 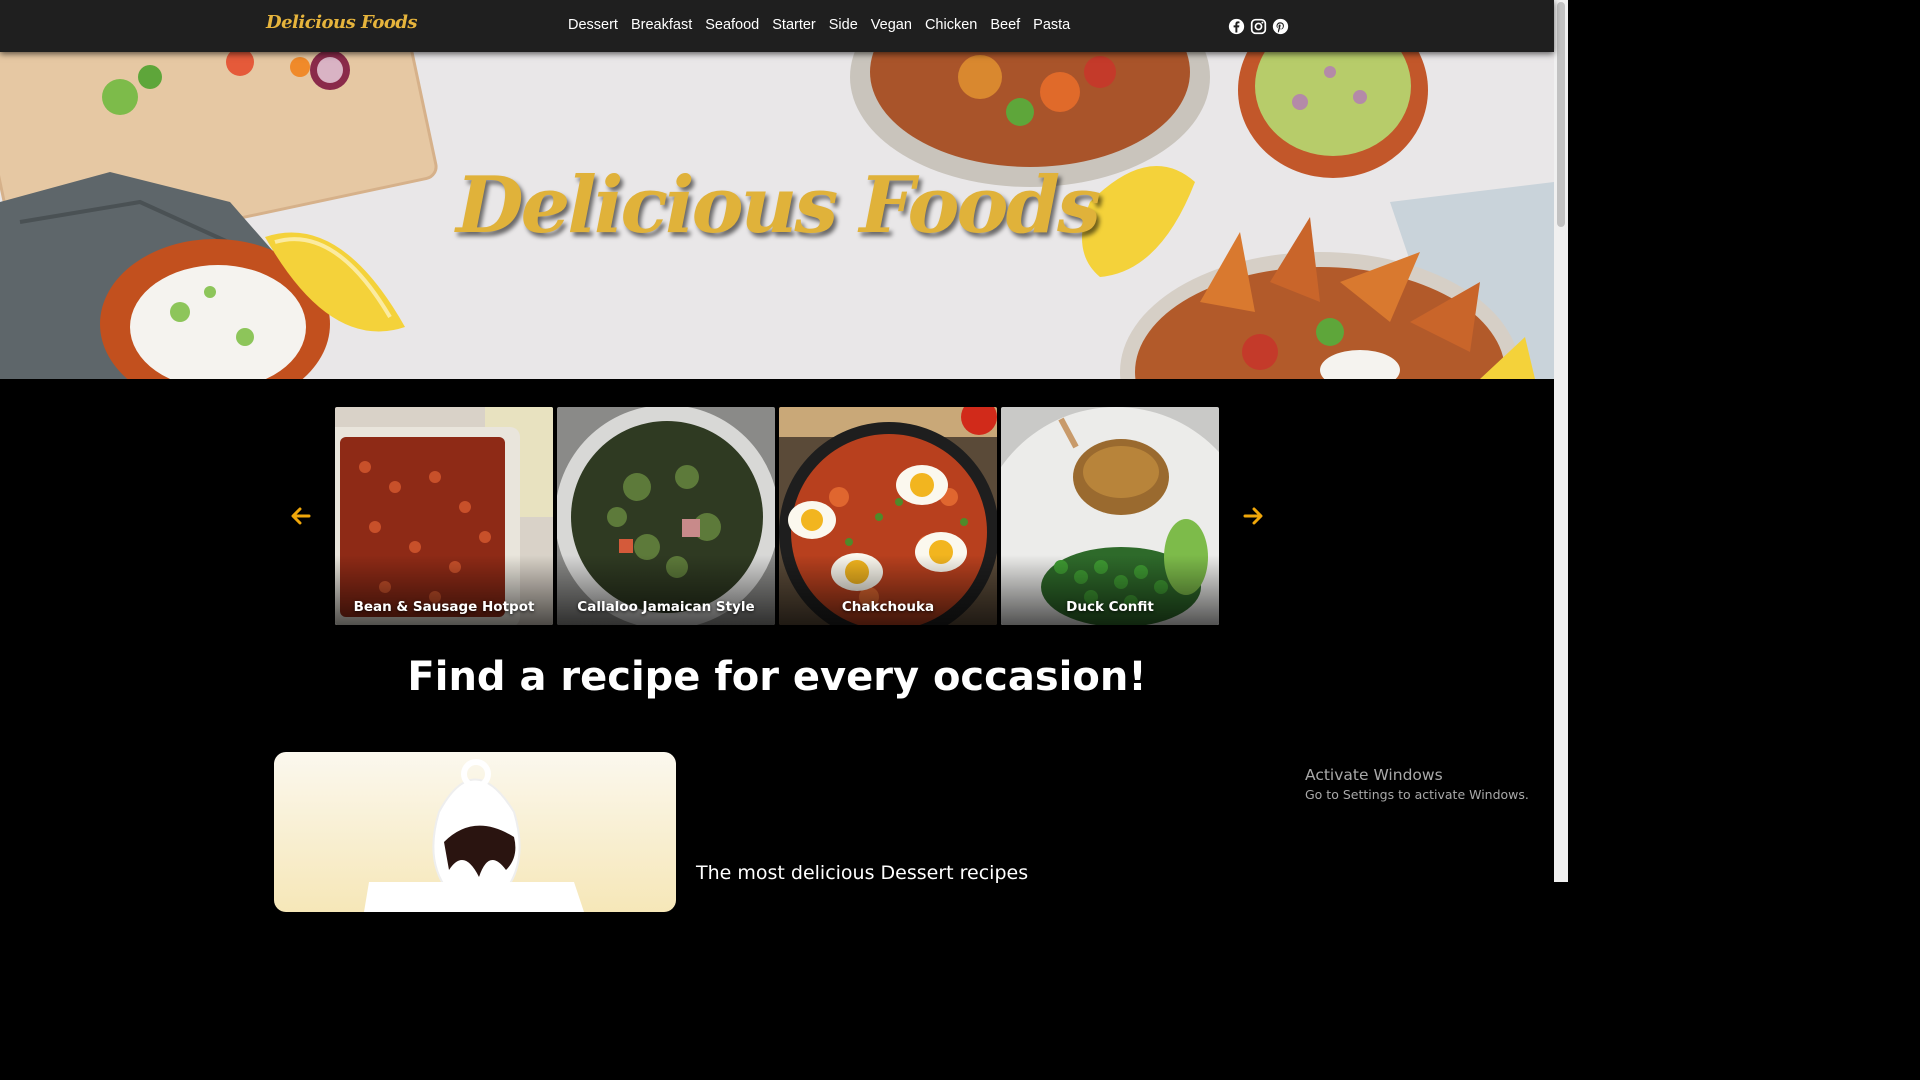 What do you see at coordinates (891, 25) in the screenshot?
I see `nav-link-vegan: Vegan` at bounding box center [891, 25].